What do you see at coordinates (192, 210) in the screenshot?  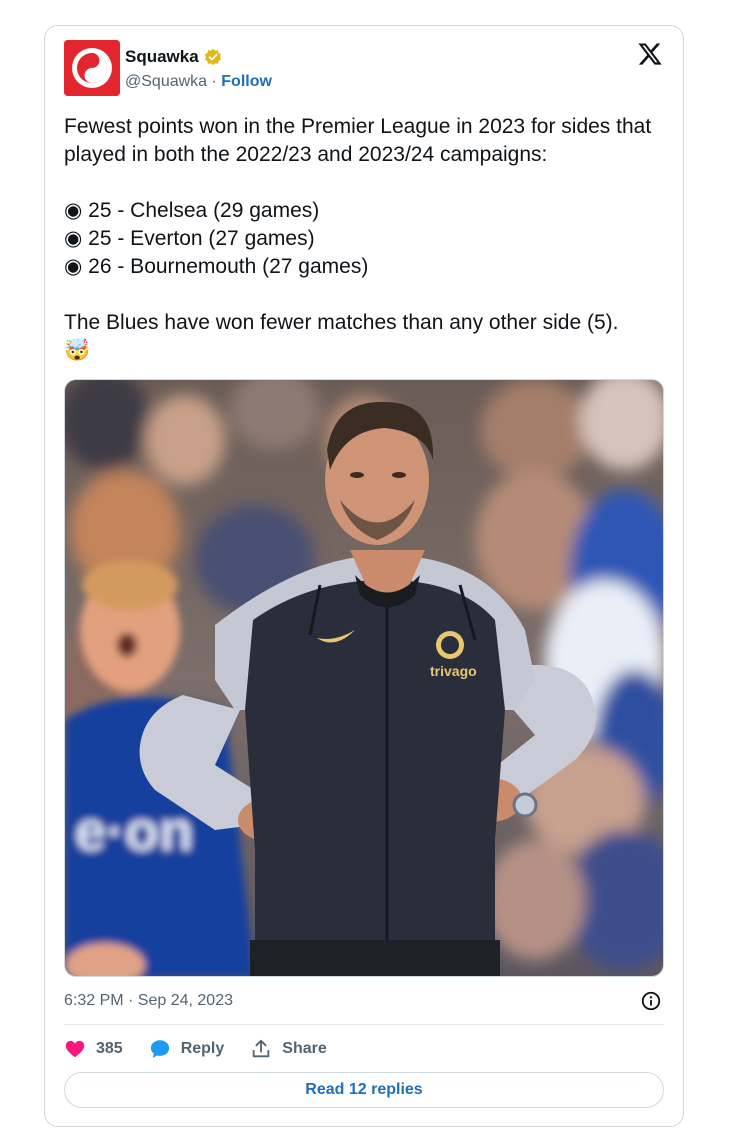 I see `tweet-list-item: ◉ 25 - Chelsea (29 games)` at bounding box center [192, 210].